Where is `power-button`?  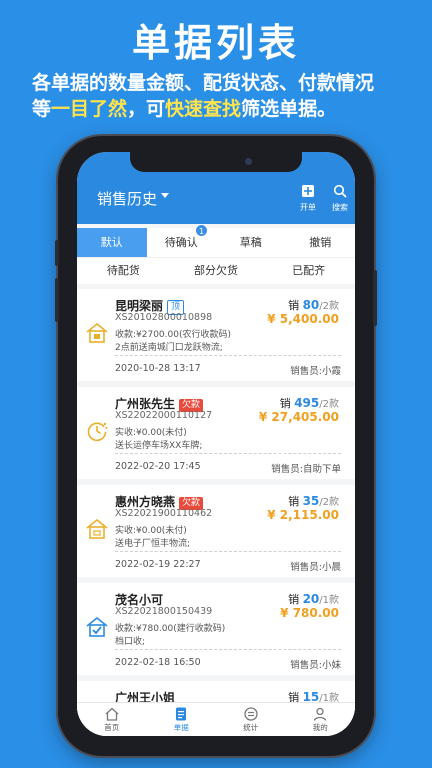
power-button is located at coordinates (375, 298).